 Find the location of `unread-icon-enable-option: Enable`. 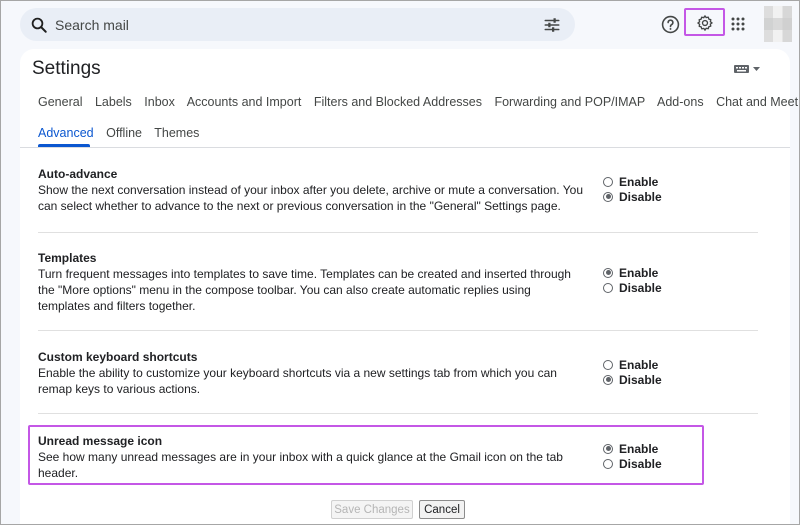

unread-icon-enable-option: Enable is located at coordinates (632, 448).